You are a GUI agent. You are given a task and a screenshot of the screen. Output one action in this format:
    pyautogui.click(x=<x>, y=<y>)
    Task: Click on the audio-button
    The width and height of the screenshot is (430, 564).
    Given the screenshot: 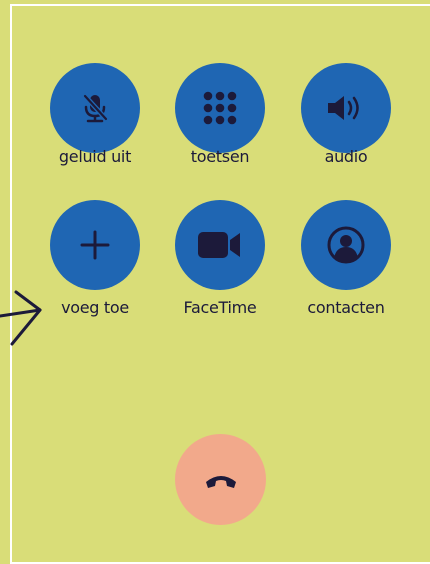 What is the action you would take?
    pyautogui.click(x=346, y=108)
    